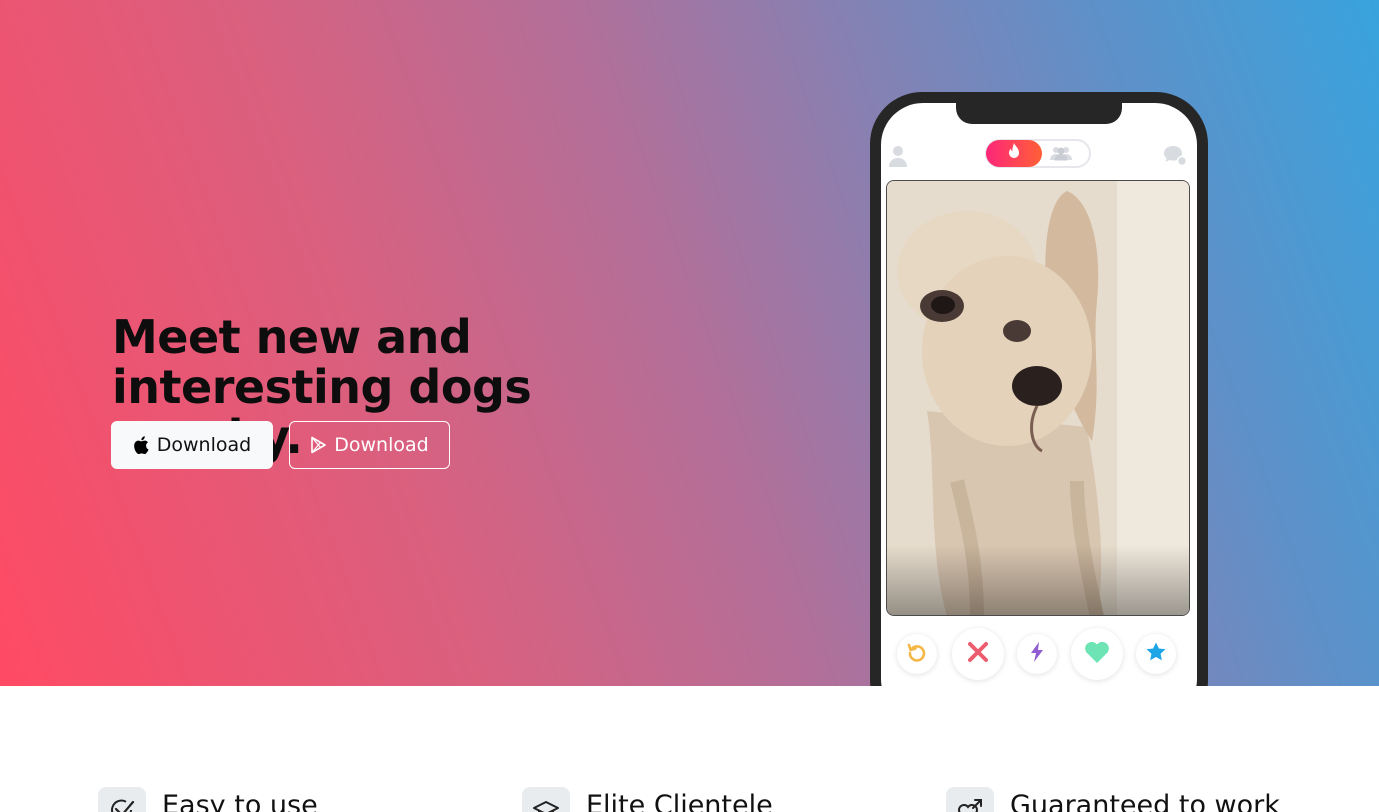 Image resolution: width=1379 pixels, height=812 pixels. I want to click on mode-toggle, so click(1038, 153).